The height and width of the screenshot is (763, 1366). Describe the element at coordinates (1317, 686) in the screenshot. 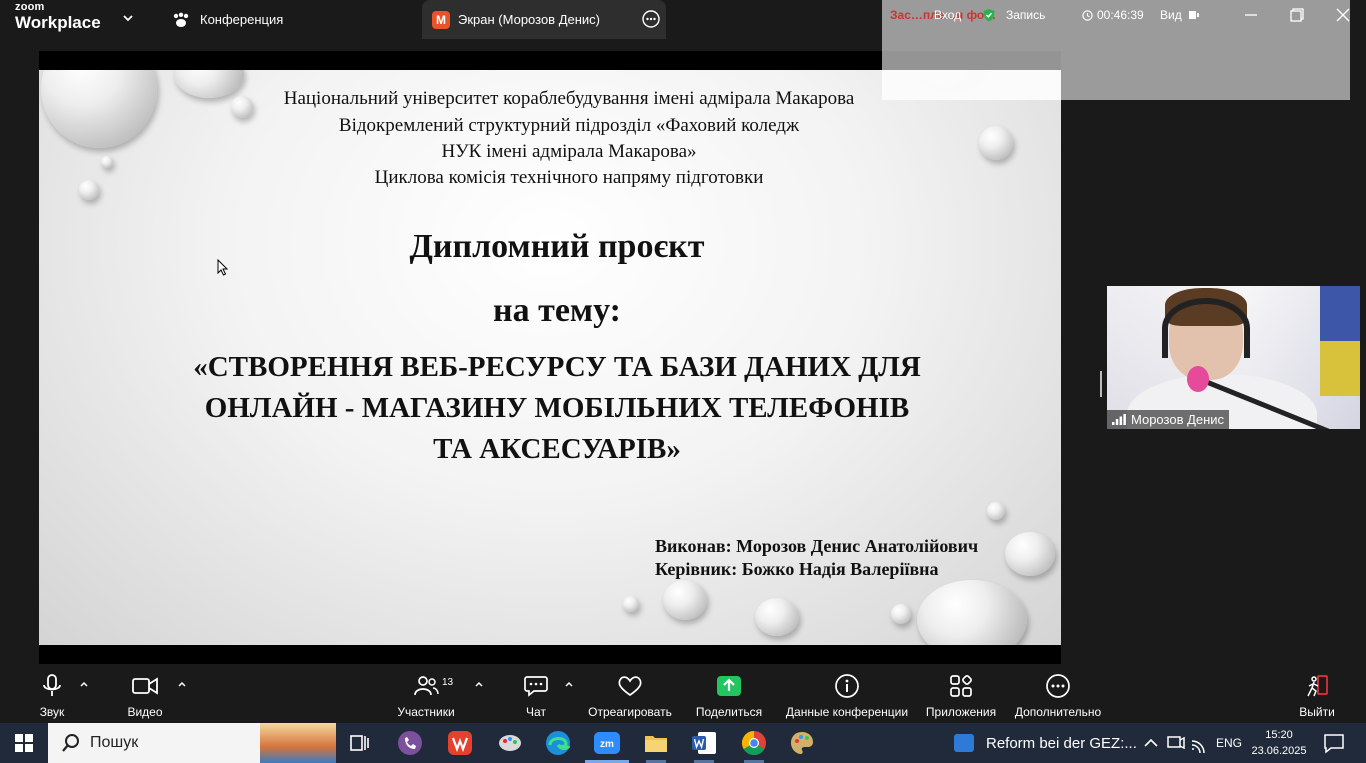

I see `exit-door-icon` at that location.